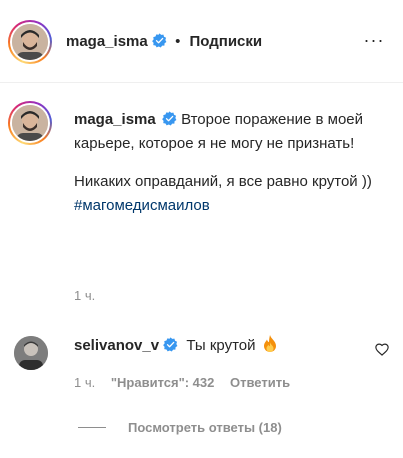 The image size is (403, 458). Describe the element at coordinates (30, 42) in the screenshot. I see `author-avatar` at that location.